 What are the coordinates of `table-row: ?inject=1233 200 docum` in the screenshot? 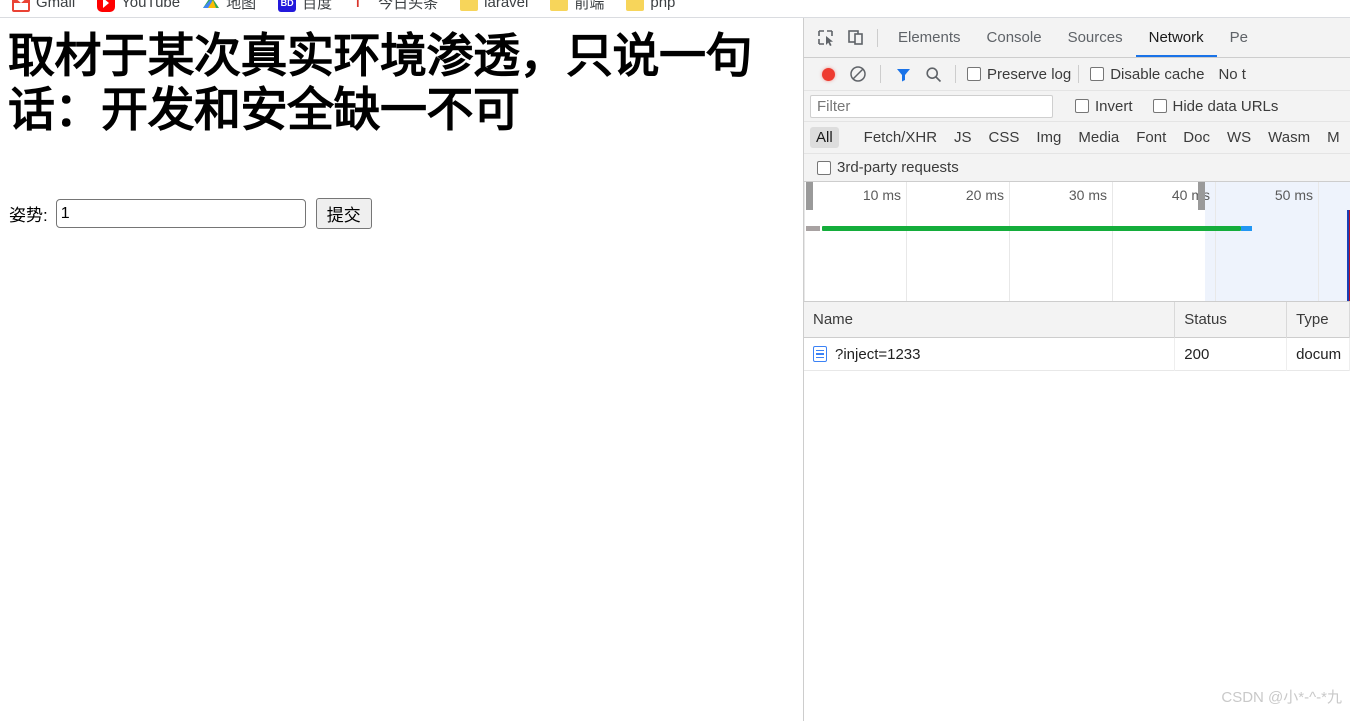 It's located at (1077, 354).